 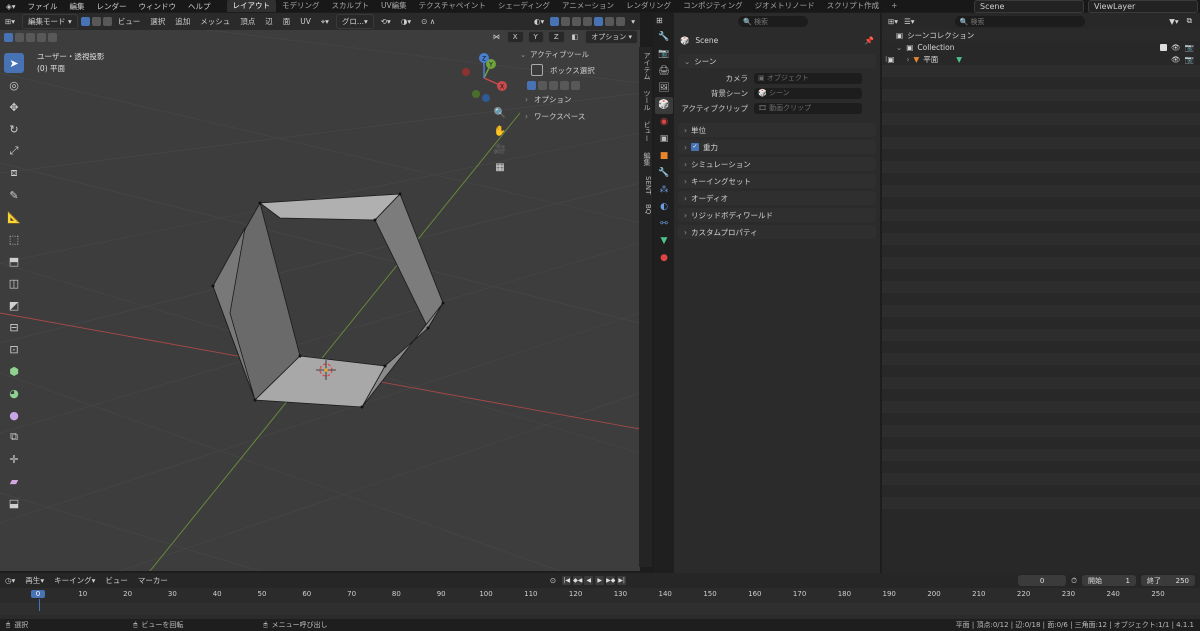 I want to click on tab-uv: UV編集, so click(x=394, y=6).